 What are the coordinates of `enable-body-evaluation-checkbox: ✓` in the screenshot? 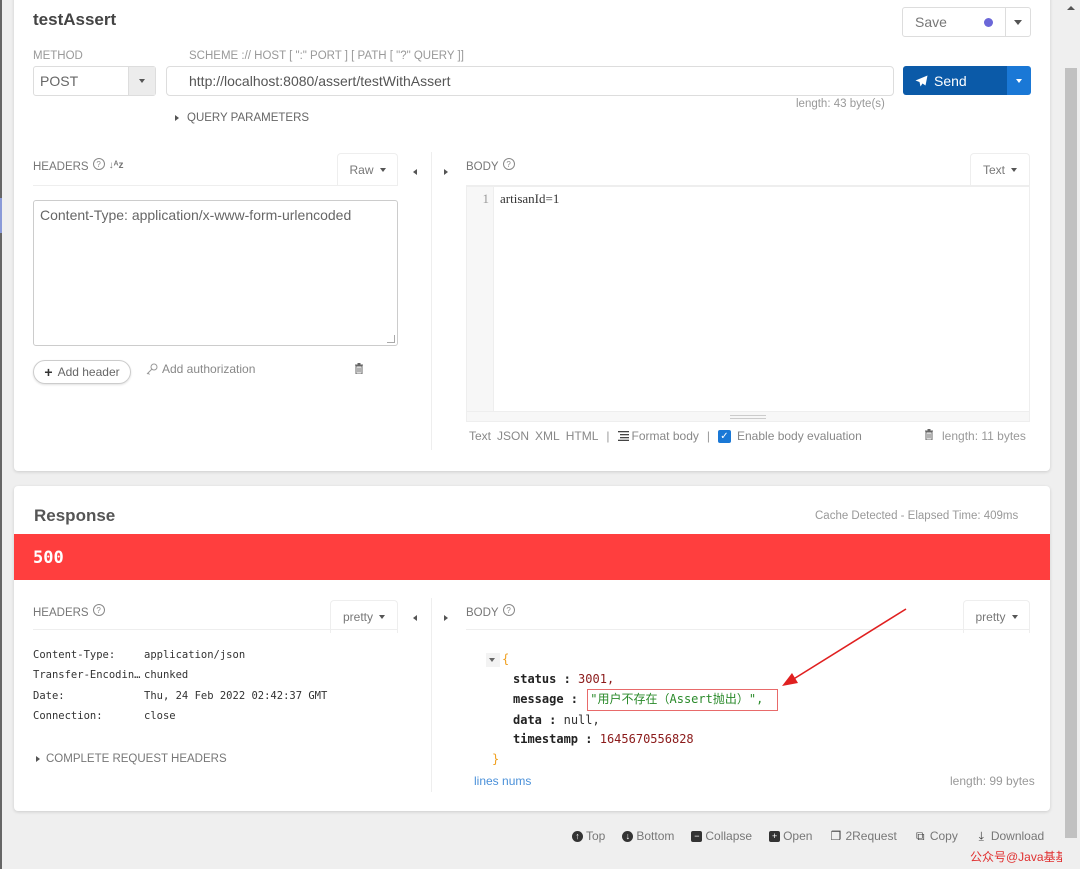 It's located at (724, 436).